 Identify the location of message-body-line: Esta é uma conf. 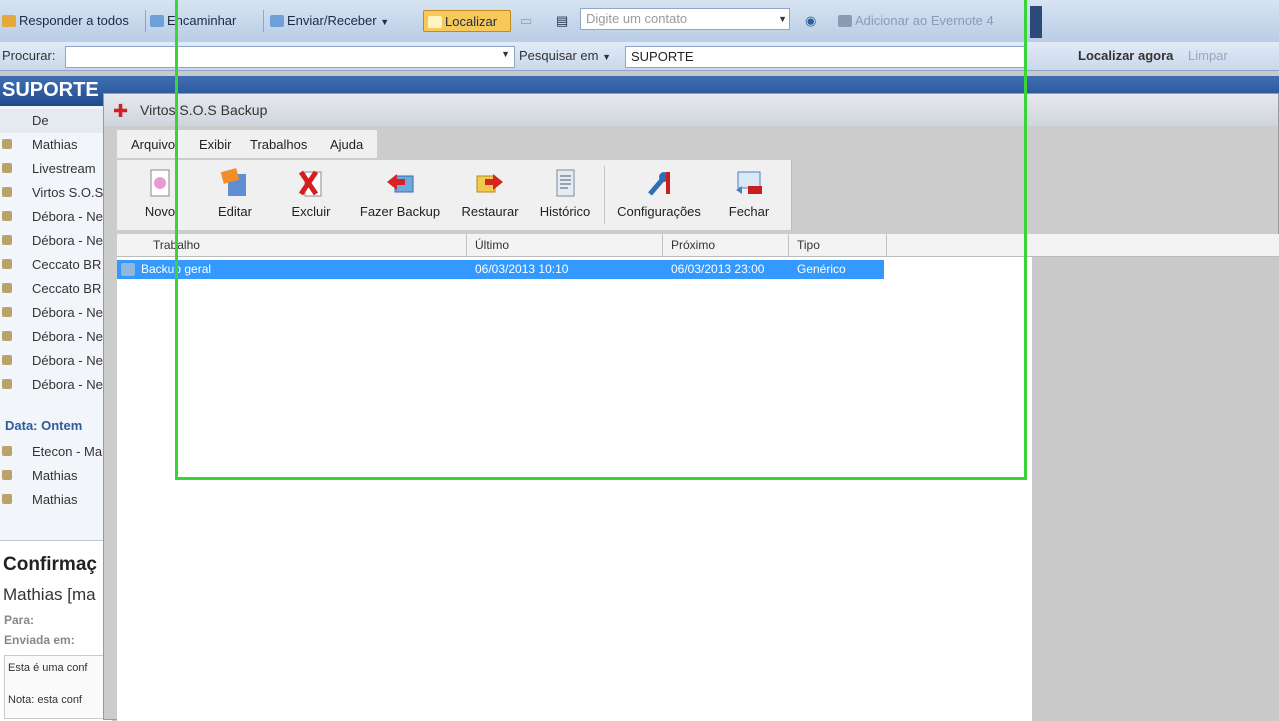
(48, 668).